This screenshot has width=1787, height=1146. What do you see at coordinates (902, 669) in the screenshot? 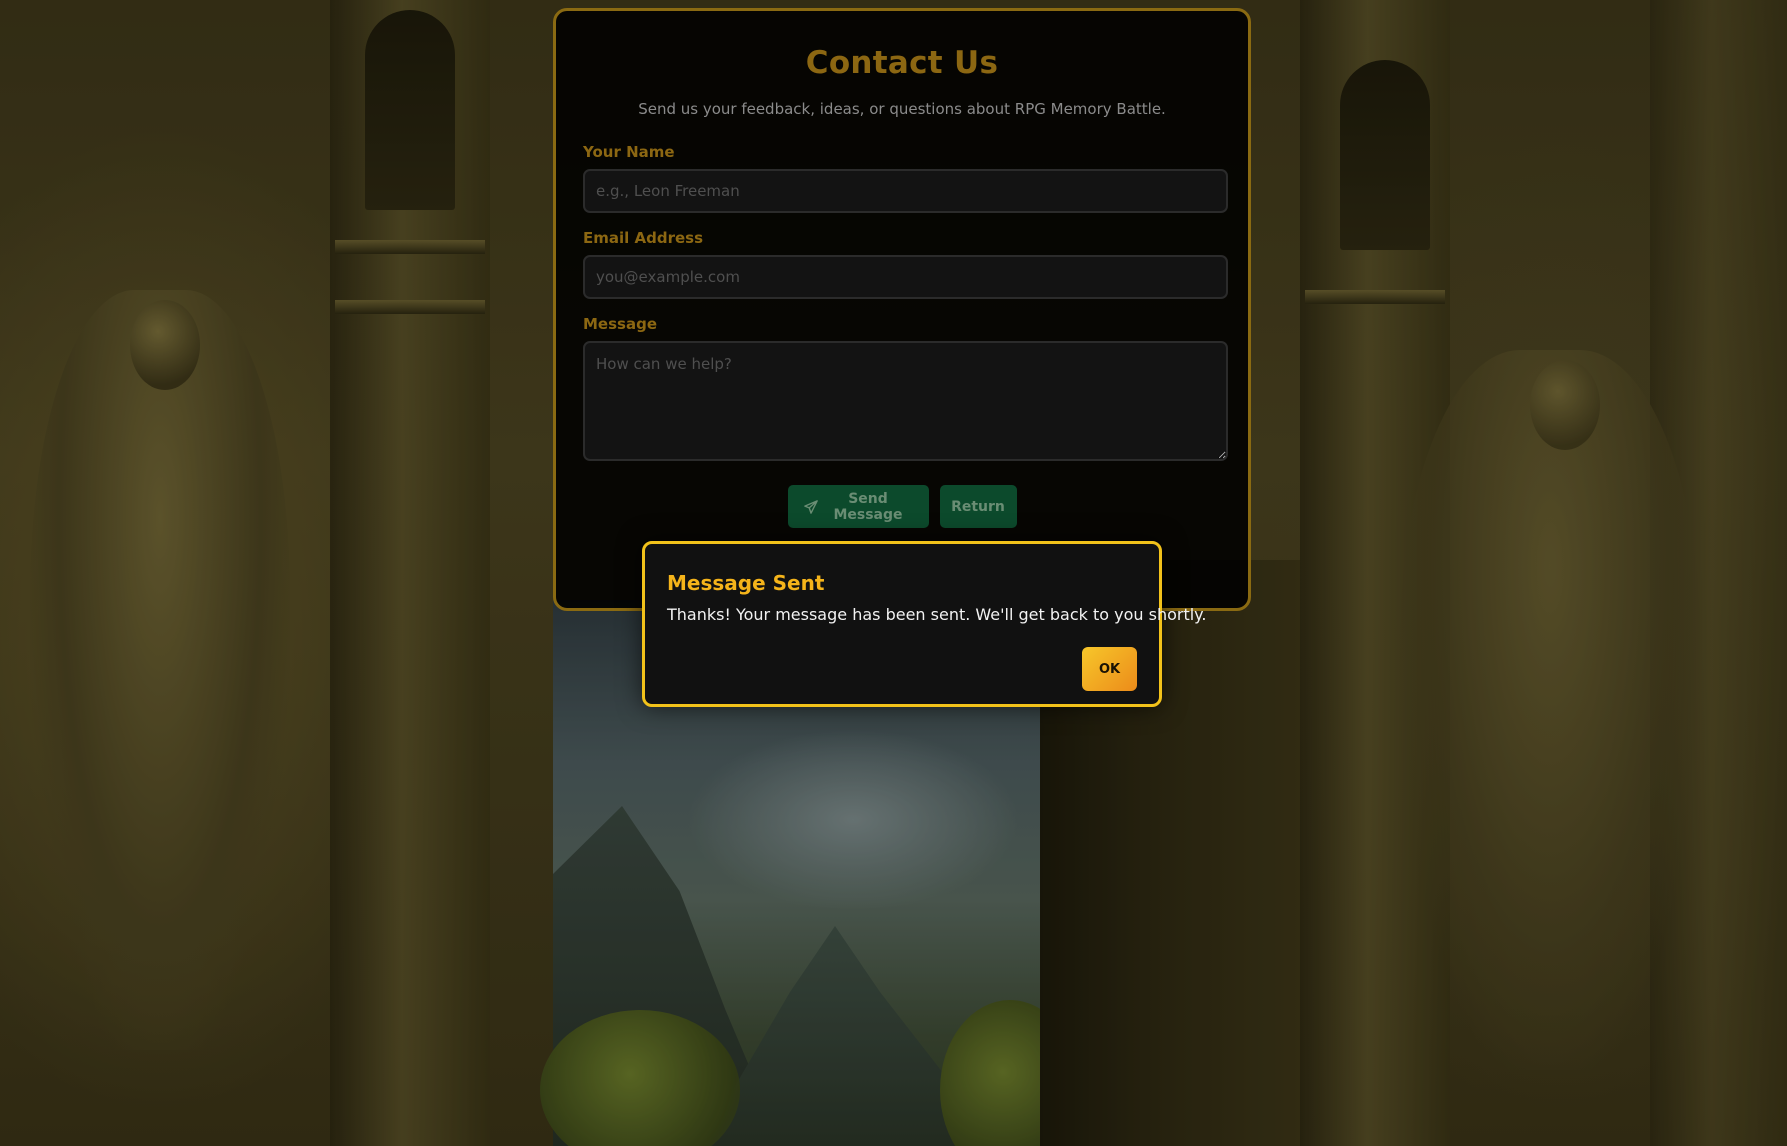
I see `dialog-footer: OK` at bounding box center [902, 669].